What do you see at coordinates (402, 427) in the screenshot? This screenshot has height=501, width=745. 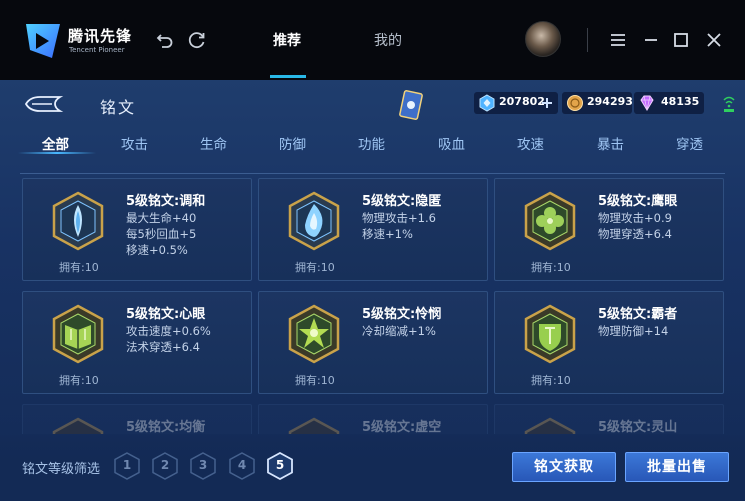 I see `rune-name: 5级铭文:虚空` at bounding box center [402, 427].